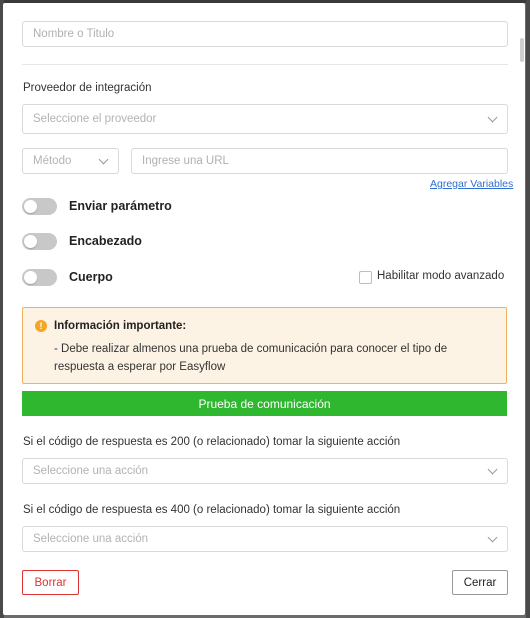 The height and width of the screenshot is (618, 530). Describe the element at coordinates (105, 241) in the screenshot. I see `toggle-header-label: Encabezado` at that location.